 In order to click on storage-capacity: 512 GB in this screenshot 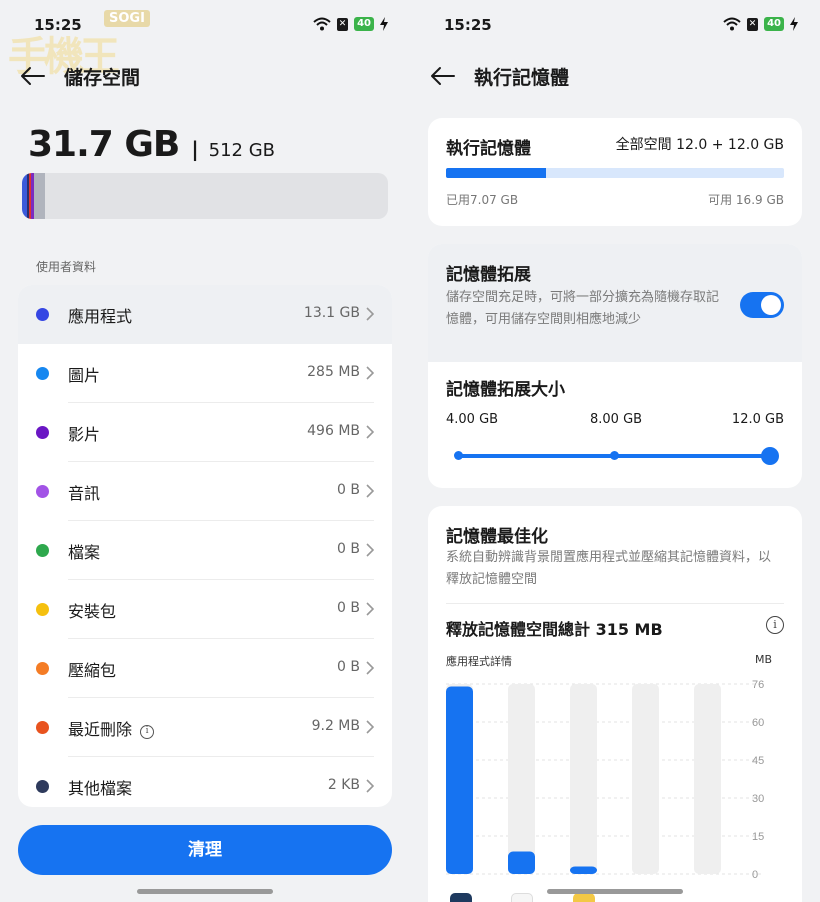, I will do `click(242, 150)`.